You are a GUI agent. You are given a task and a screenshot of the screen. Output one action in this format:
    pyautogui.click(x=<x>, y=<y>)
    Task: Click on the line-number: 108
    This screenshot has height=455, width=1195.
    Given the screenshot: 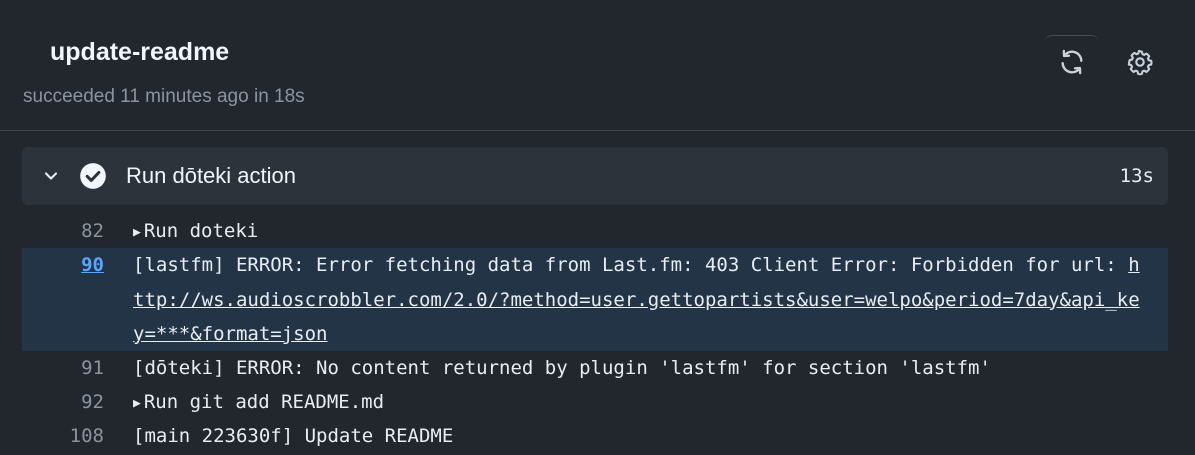 What is the action you would take?
    pyautogui.click(x=63, y=436)
    